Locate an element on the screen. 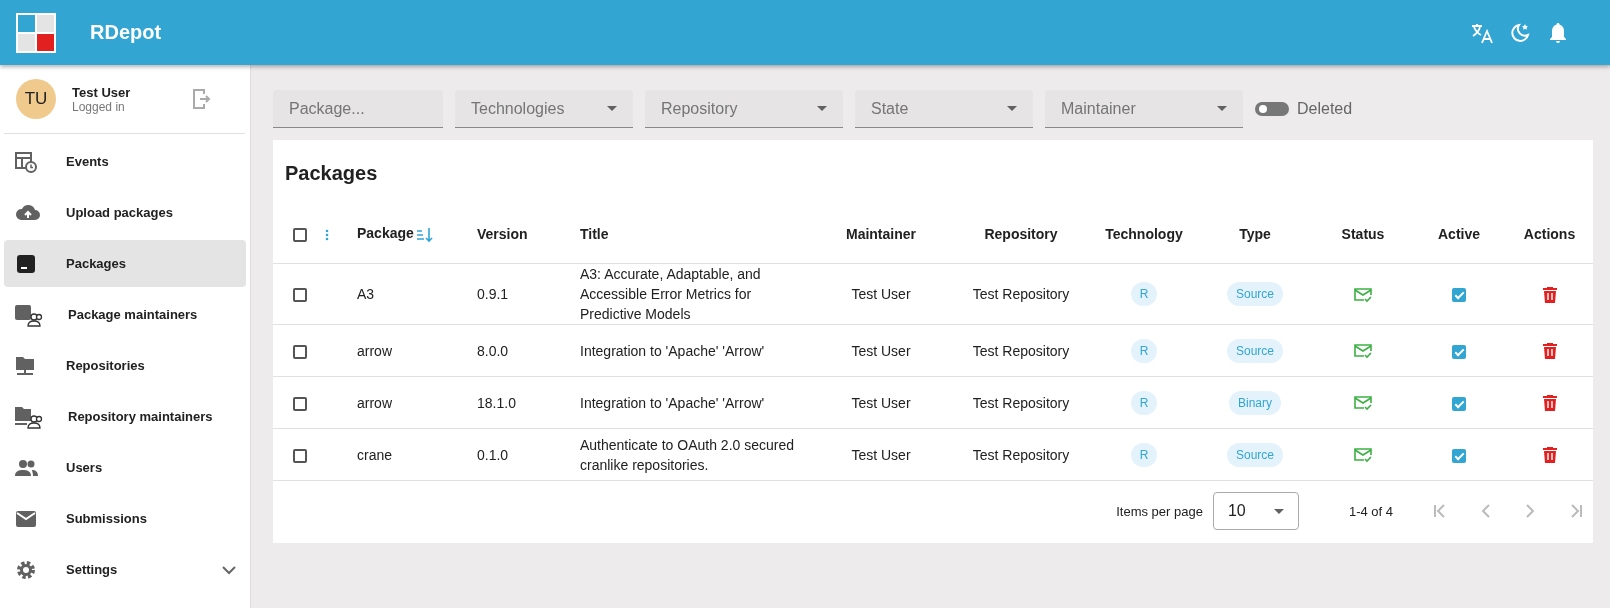 The image size is (1610, 608). sidebar-item: Submissions is located at coordinates (125, 518).